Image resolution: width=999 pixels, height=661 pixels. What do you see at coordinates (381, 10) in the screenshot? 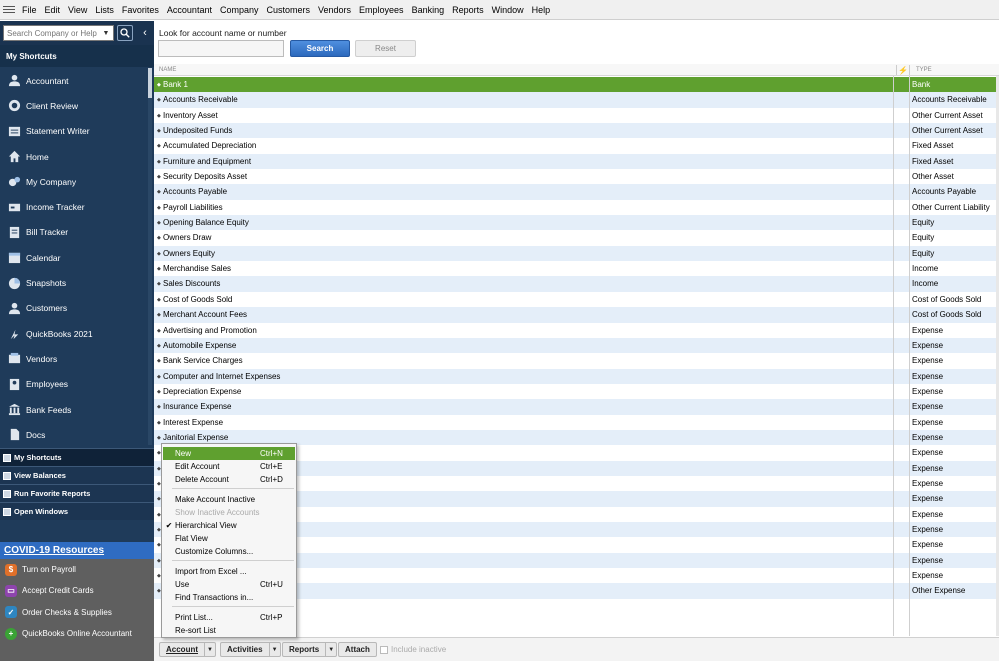
I see `menu-employees: Employees` at bounding box center [381, 10].